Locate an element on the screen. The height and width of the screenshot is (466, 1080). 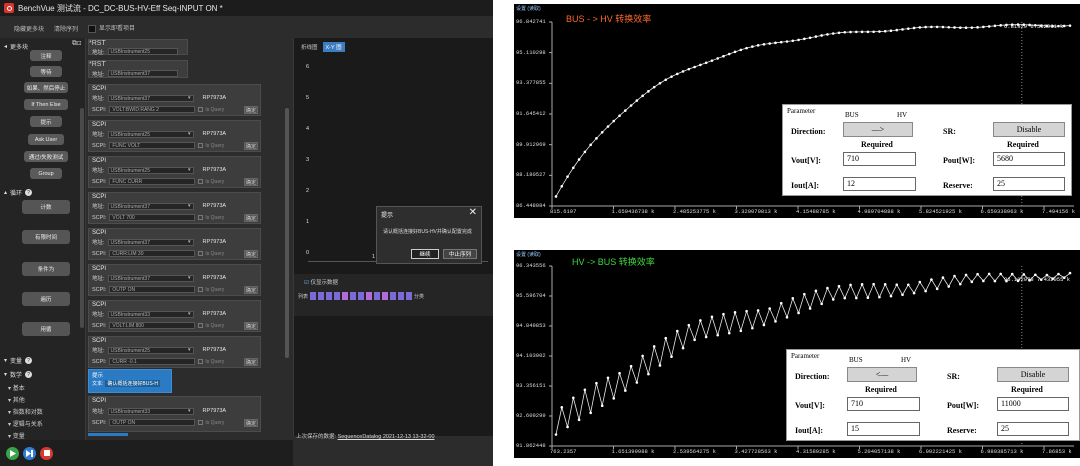
stop-sequence-button: 中止序列 is located at coordinates (460, 254).